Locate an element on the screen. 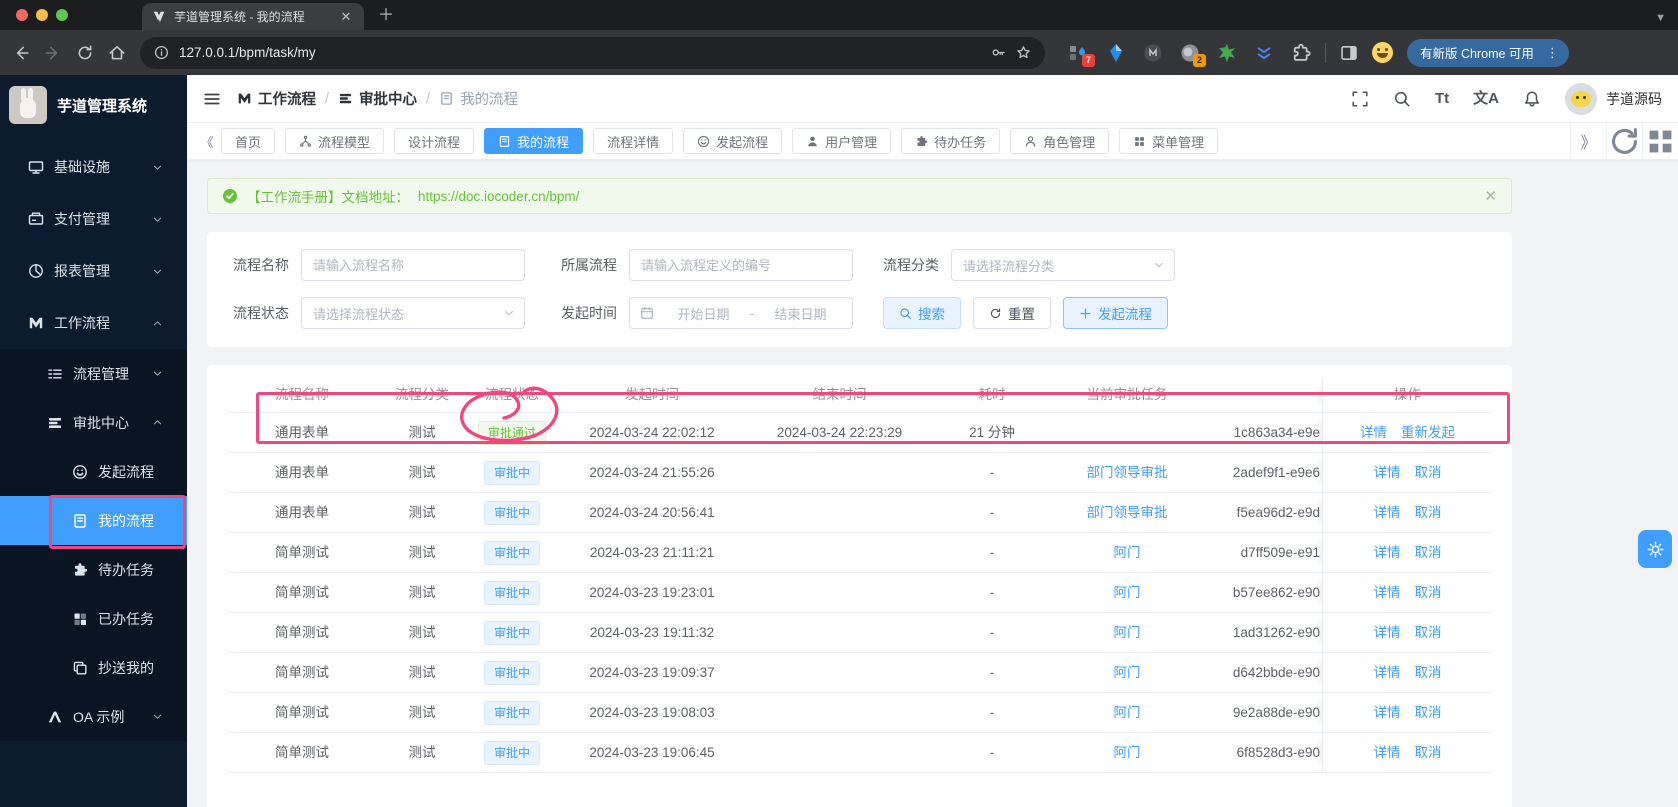 The width and height of the screenshot is (1678, 807). tab-my-process: 我的流程 is located at coordinates (534, 141).